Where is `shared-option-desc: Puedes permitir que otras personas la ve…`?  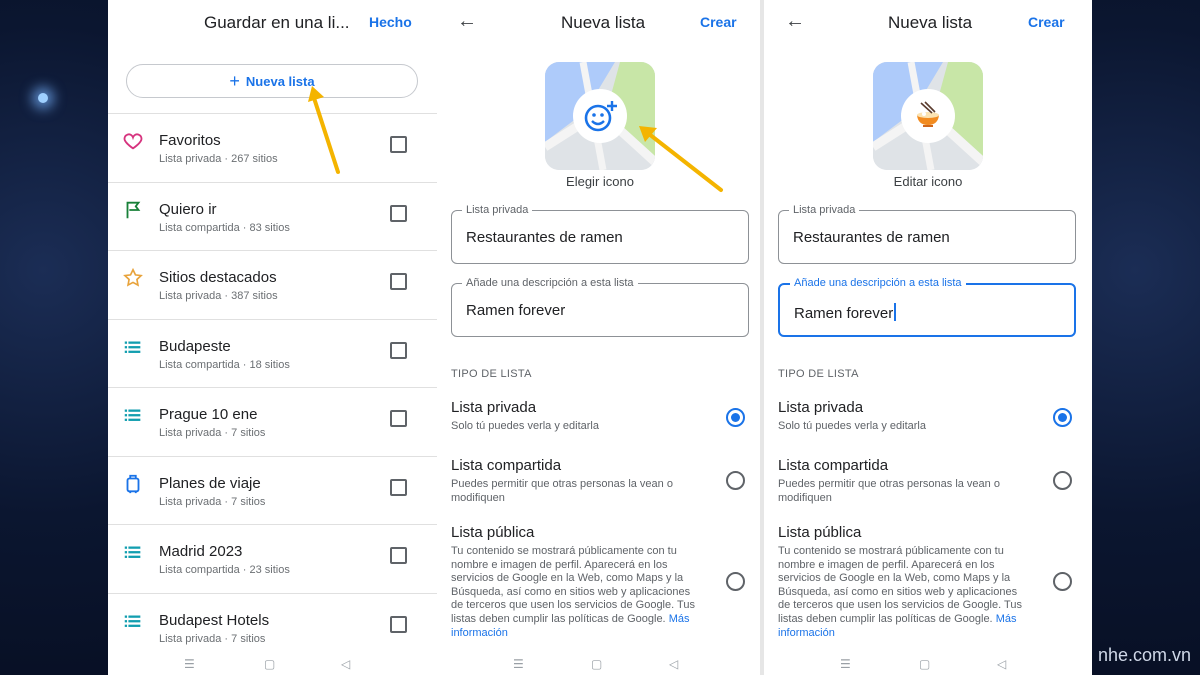 shared-option-desc: Puedes permitir que otras personas la ve… is located at coordinates (889, 491).